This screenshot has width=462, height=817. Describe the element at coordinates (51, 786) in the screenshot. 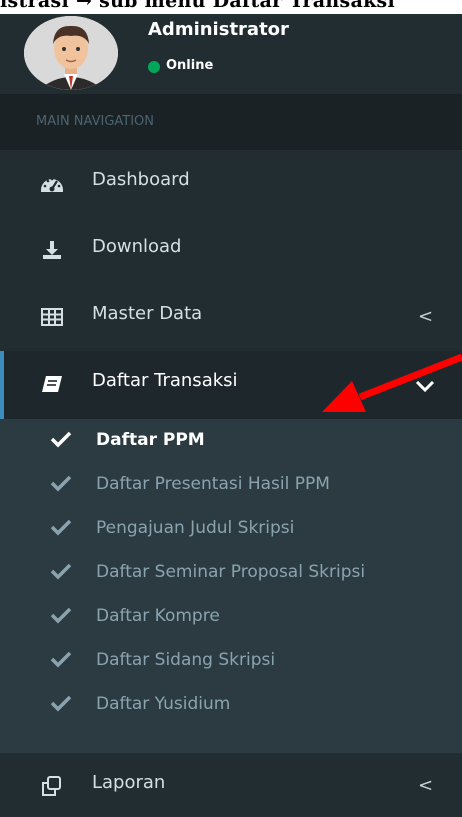

I see `copy-icon` at that location.